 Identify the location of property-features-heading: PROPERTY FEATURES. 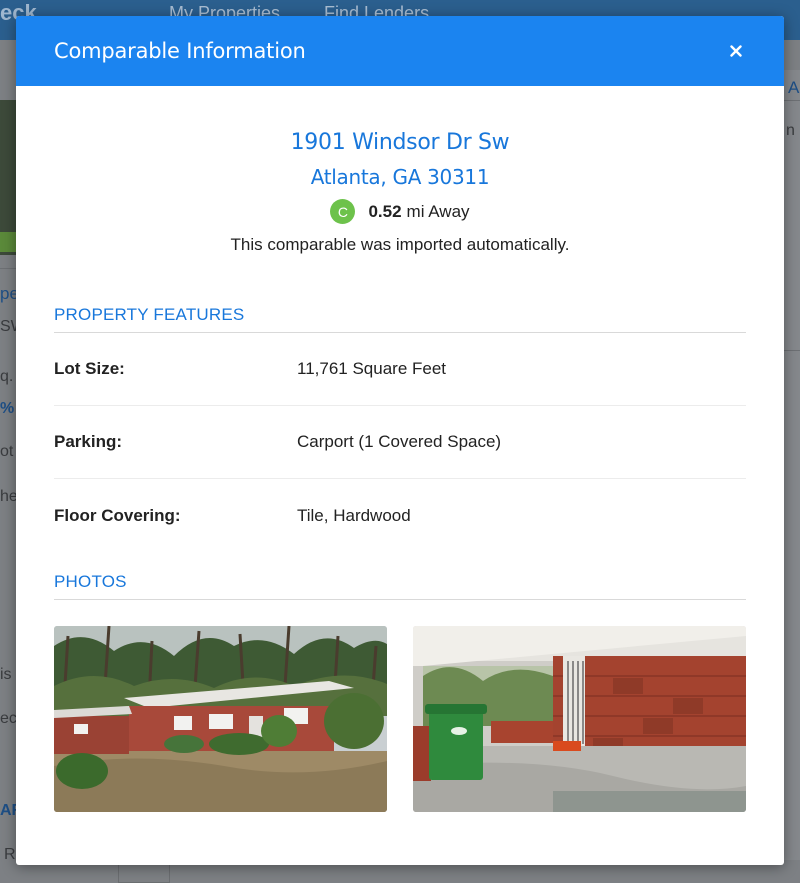
(400, 319).